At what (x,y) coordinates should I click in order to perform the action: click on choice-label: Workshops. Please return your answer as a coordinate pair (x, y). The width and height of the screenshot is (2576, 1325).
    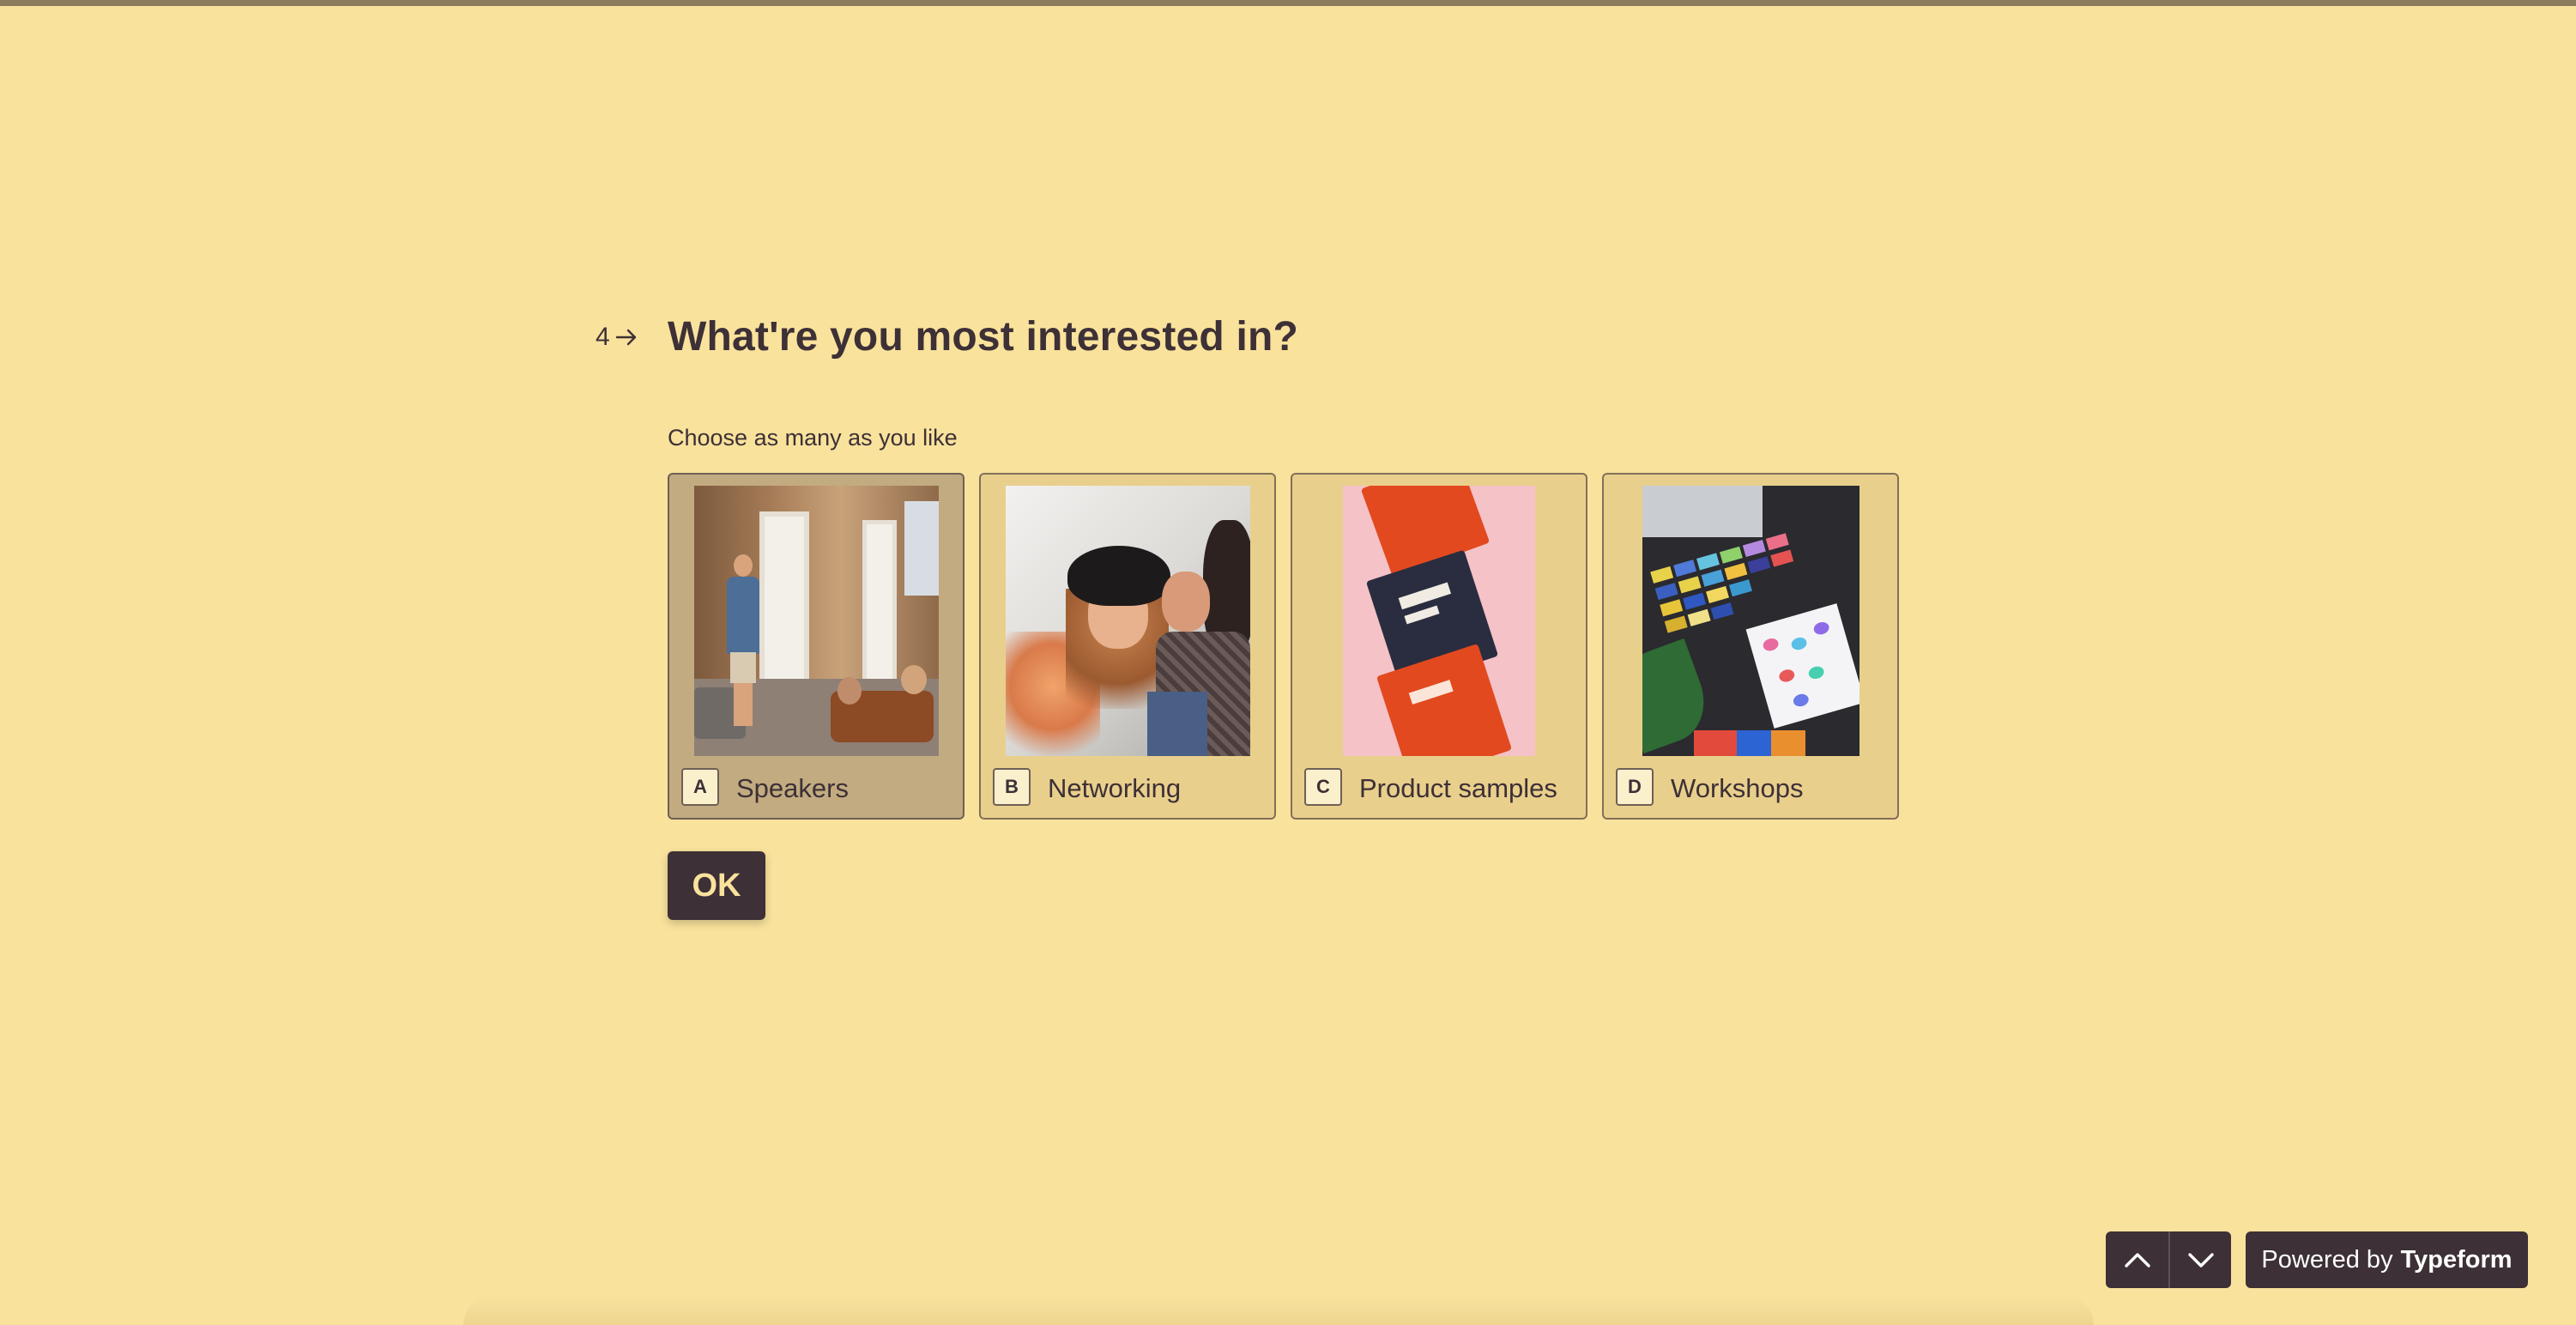
    Looking at the image, I should click on (1737, 788).